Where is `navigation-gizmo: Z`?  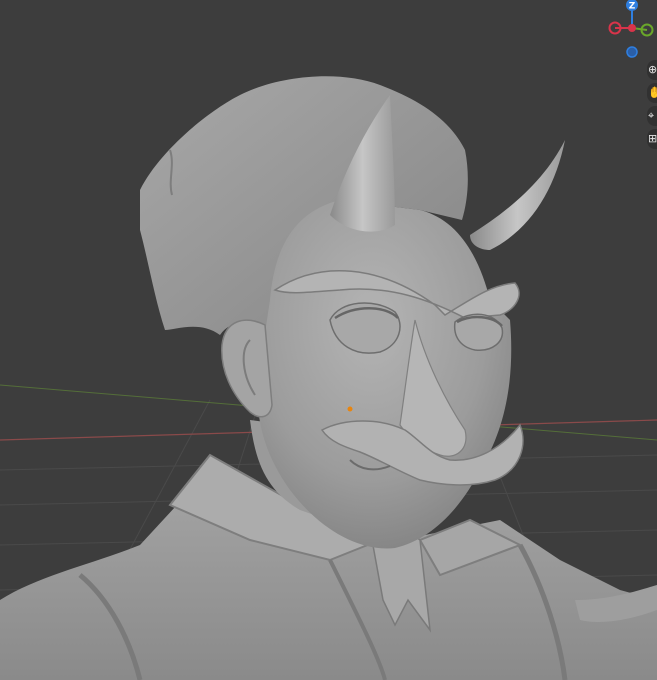
navigation-gizmo: Z is located at coordinates (627, 31).